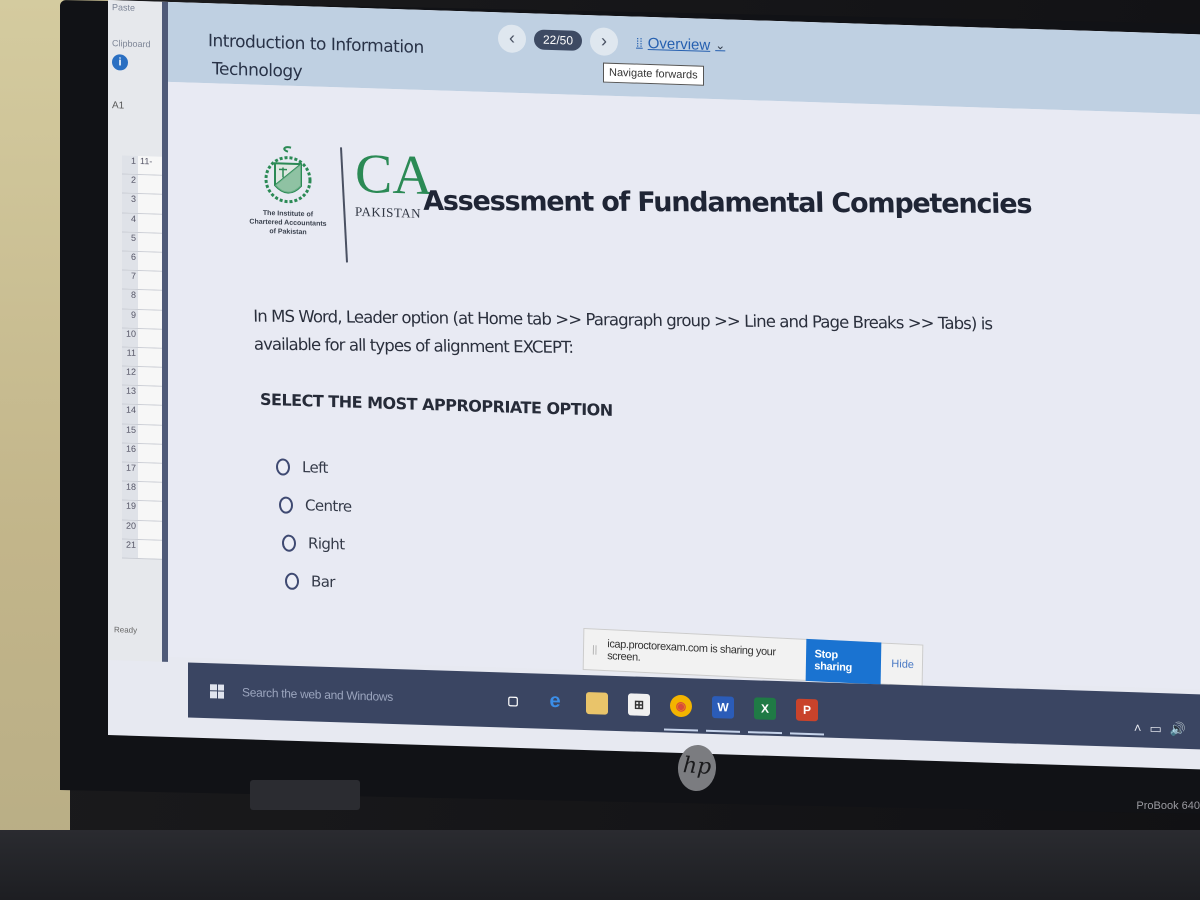 Image resolution: width=1200 pixels, height=900 pixels. What do you see at coordinates (130, 510) in the screenshot?
I see `row-number: 19` at bounding box center [130, 510].